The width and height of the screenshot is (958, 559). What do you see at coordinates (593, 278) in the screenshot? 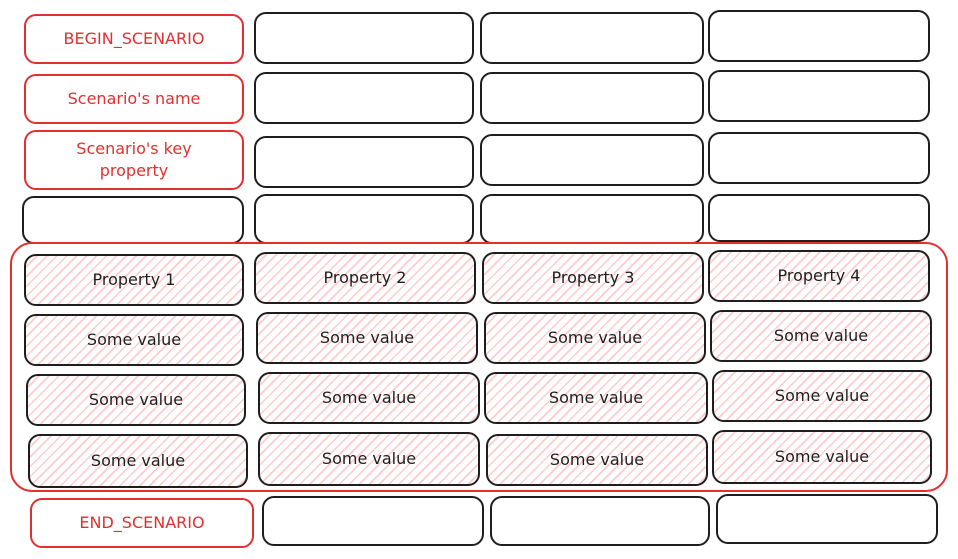
I see `property-header: Property 3` at bounding box center [593, 278].